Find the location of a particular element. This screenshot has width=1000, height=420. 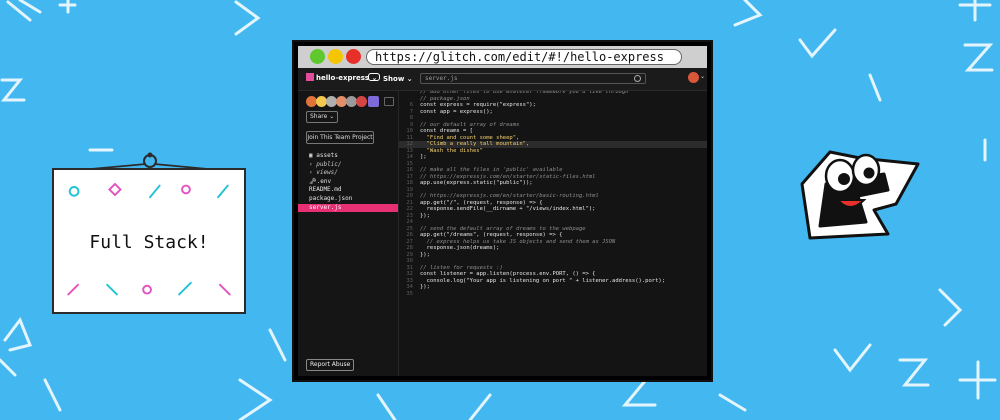

file-assets: ▣ assets is located at coordinates (348, 156).